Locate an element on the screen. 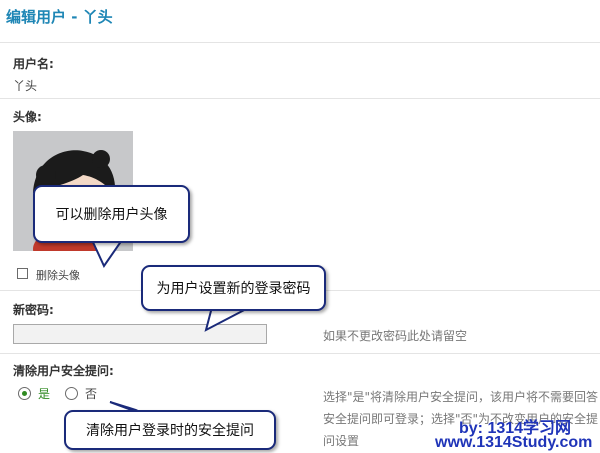 The width and height of the screenshot is (600, 453). password-callout: 为用户设置新的登录密码 is located at coordinates (233, 288).